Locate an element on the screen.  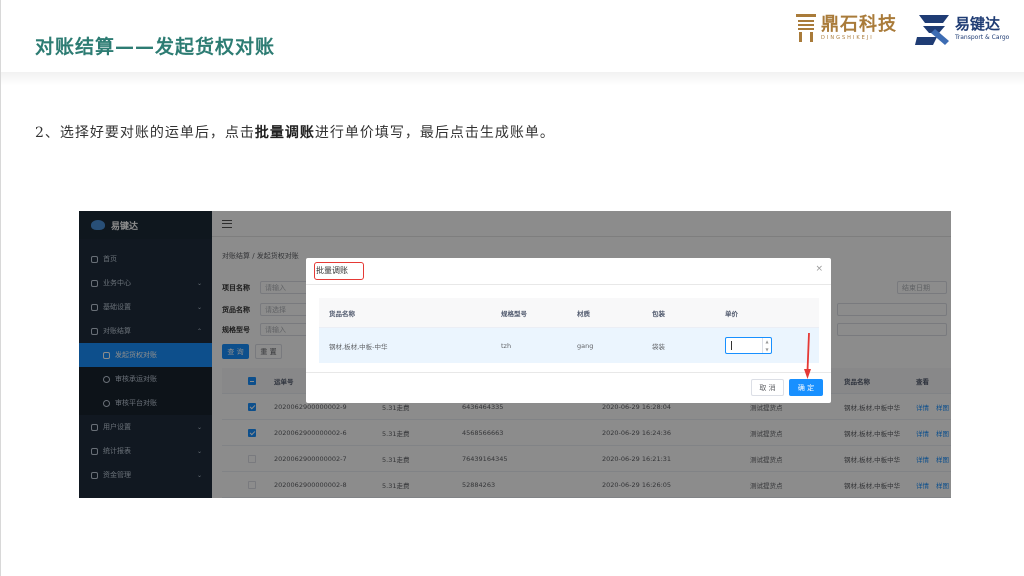
cell-spec: tzh is located at coordinates (506, 345).